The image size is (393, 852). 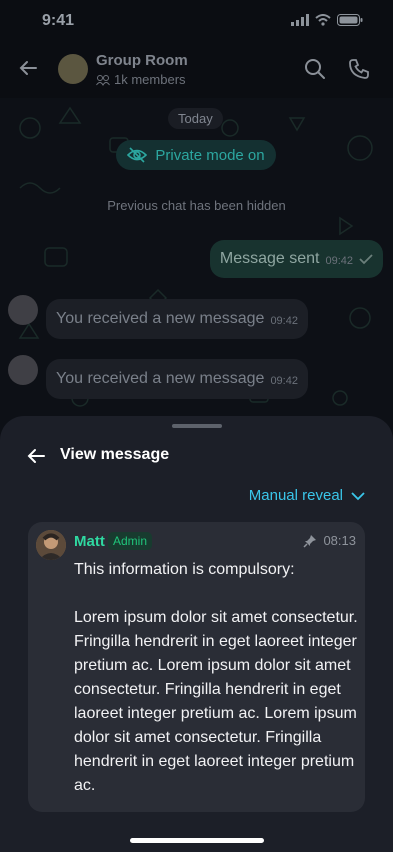 I want to click on sheet-grabber, so click(x=197, y=426).